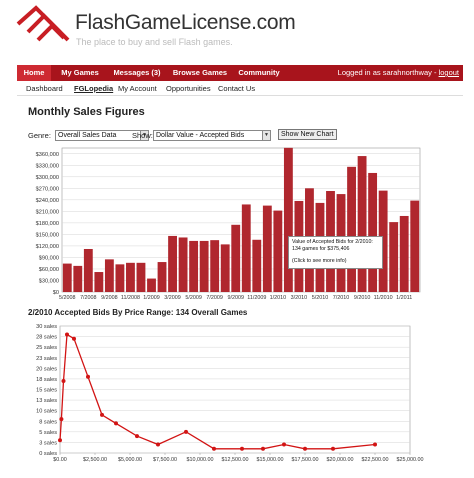 This screenshot has width=474, height=478. I want to click on y-tick-label: 10 sales, so click(46, 412).